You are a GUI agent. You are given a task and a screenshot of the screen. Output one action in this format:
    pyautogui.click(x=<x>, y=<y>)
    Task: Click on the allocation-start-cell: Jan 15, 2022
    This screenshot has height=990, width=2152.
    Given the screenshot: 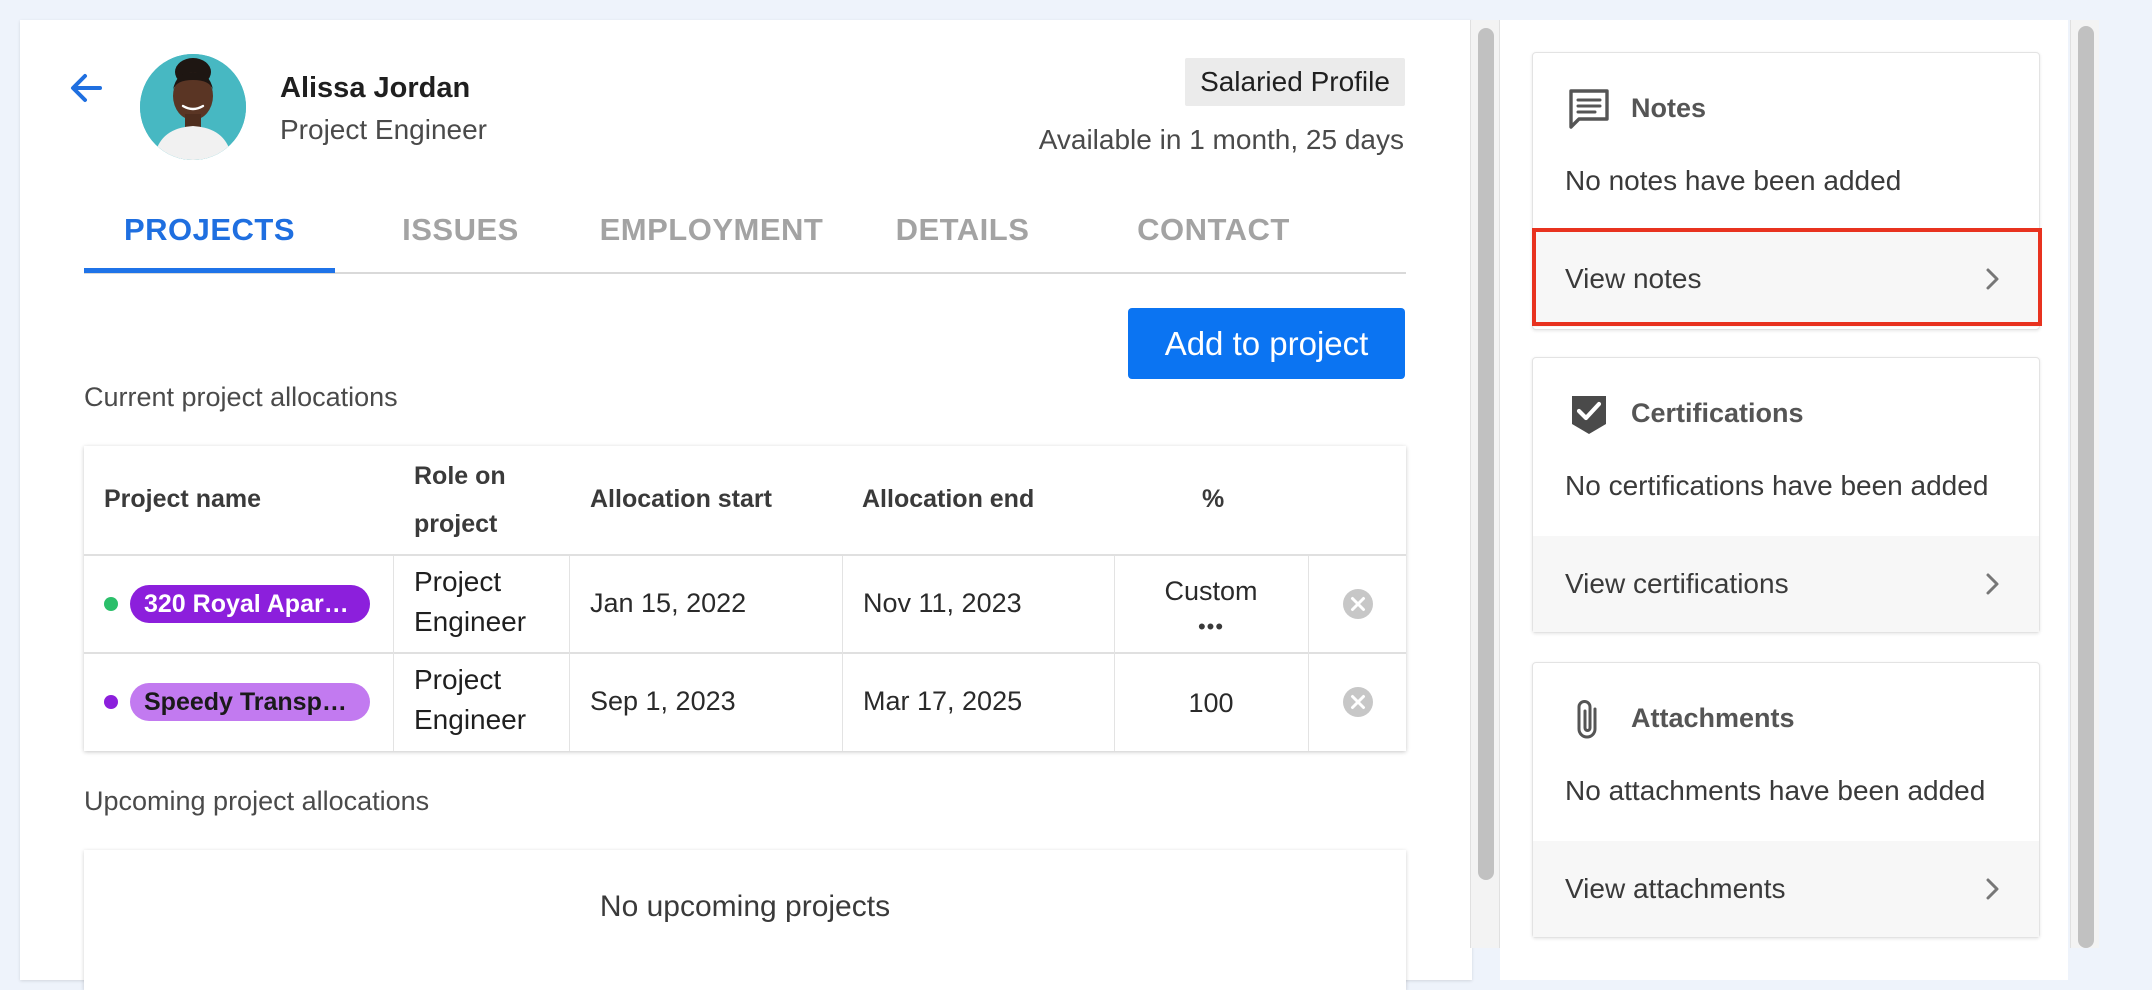 What is the action you would take?
    pyautogui.click(x=668, y=603)
    